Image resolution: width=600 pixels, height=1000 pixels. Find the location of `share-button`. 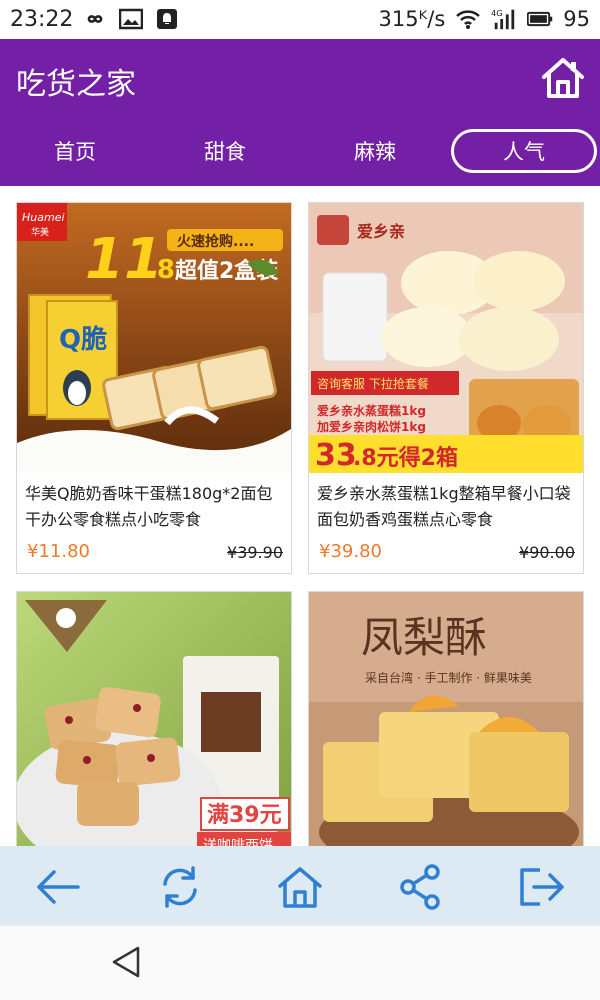

share-button is located at coordinates (421, 887).